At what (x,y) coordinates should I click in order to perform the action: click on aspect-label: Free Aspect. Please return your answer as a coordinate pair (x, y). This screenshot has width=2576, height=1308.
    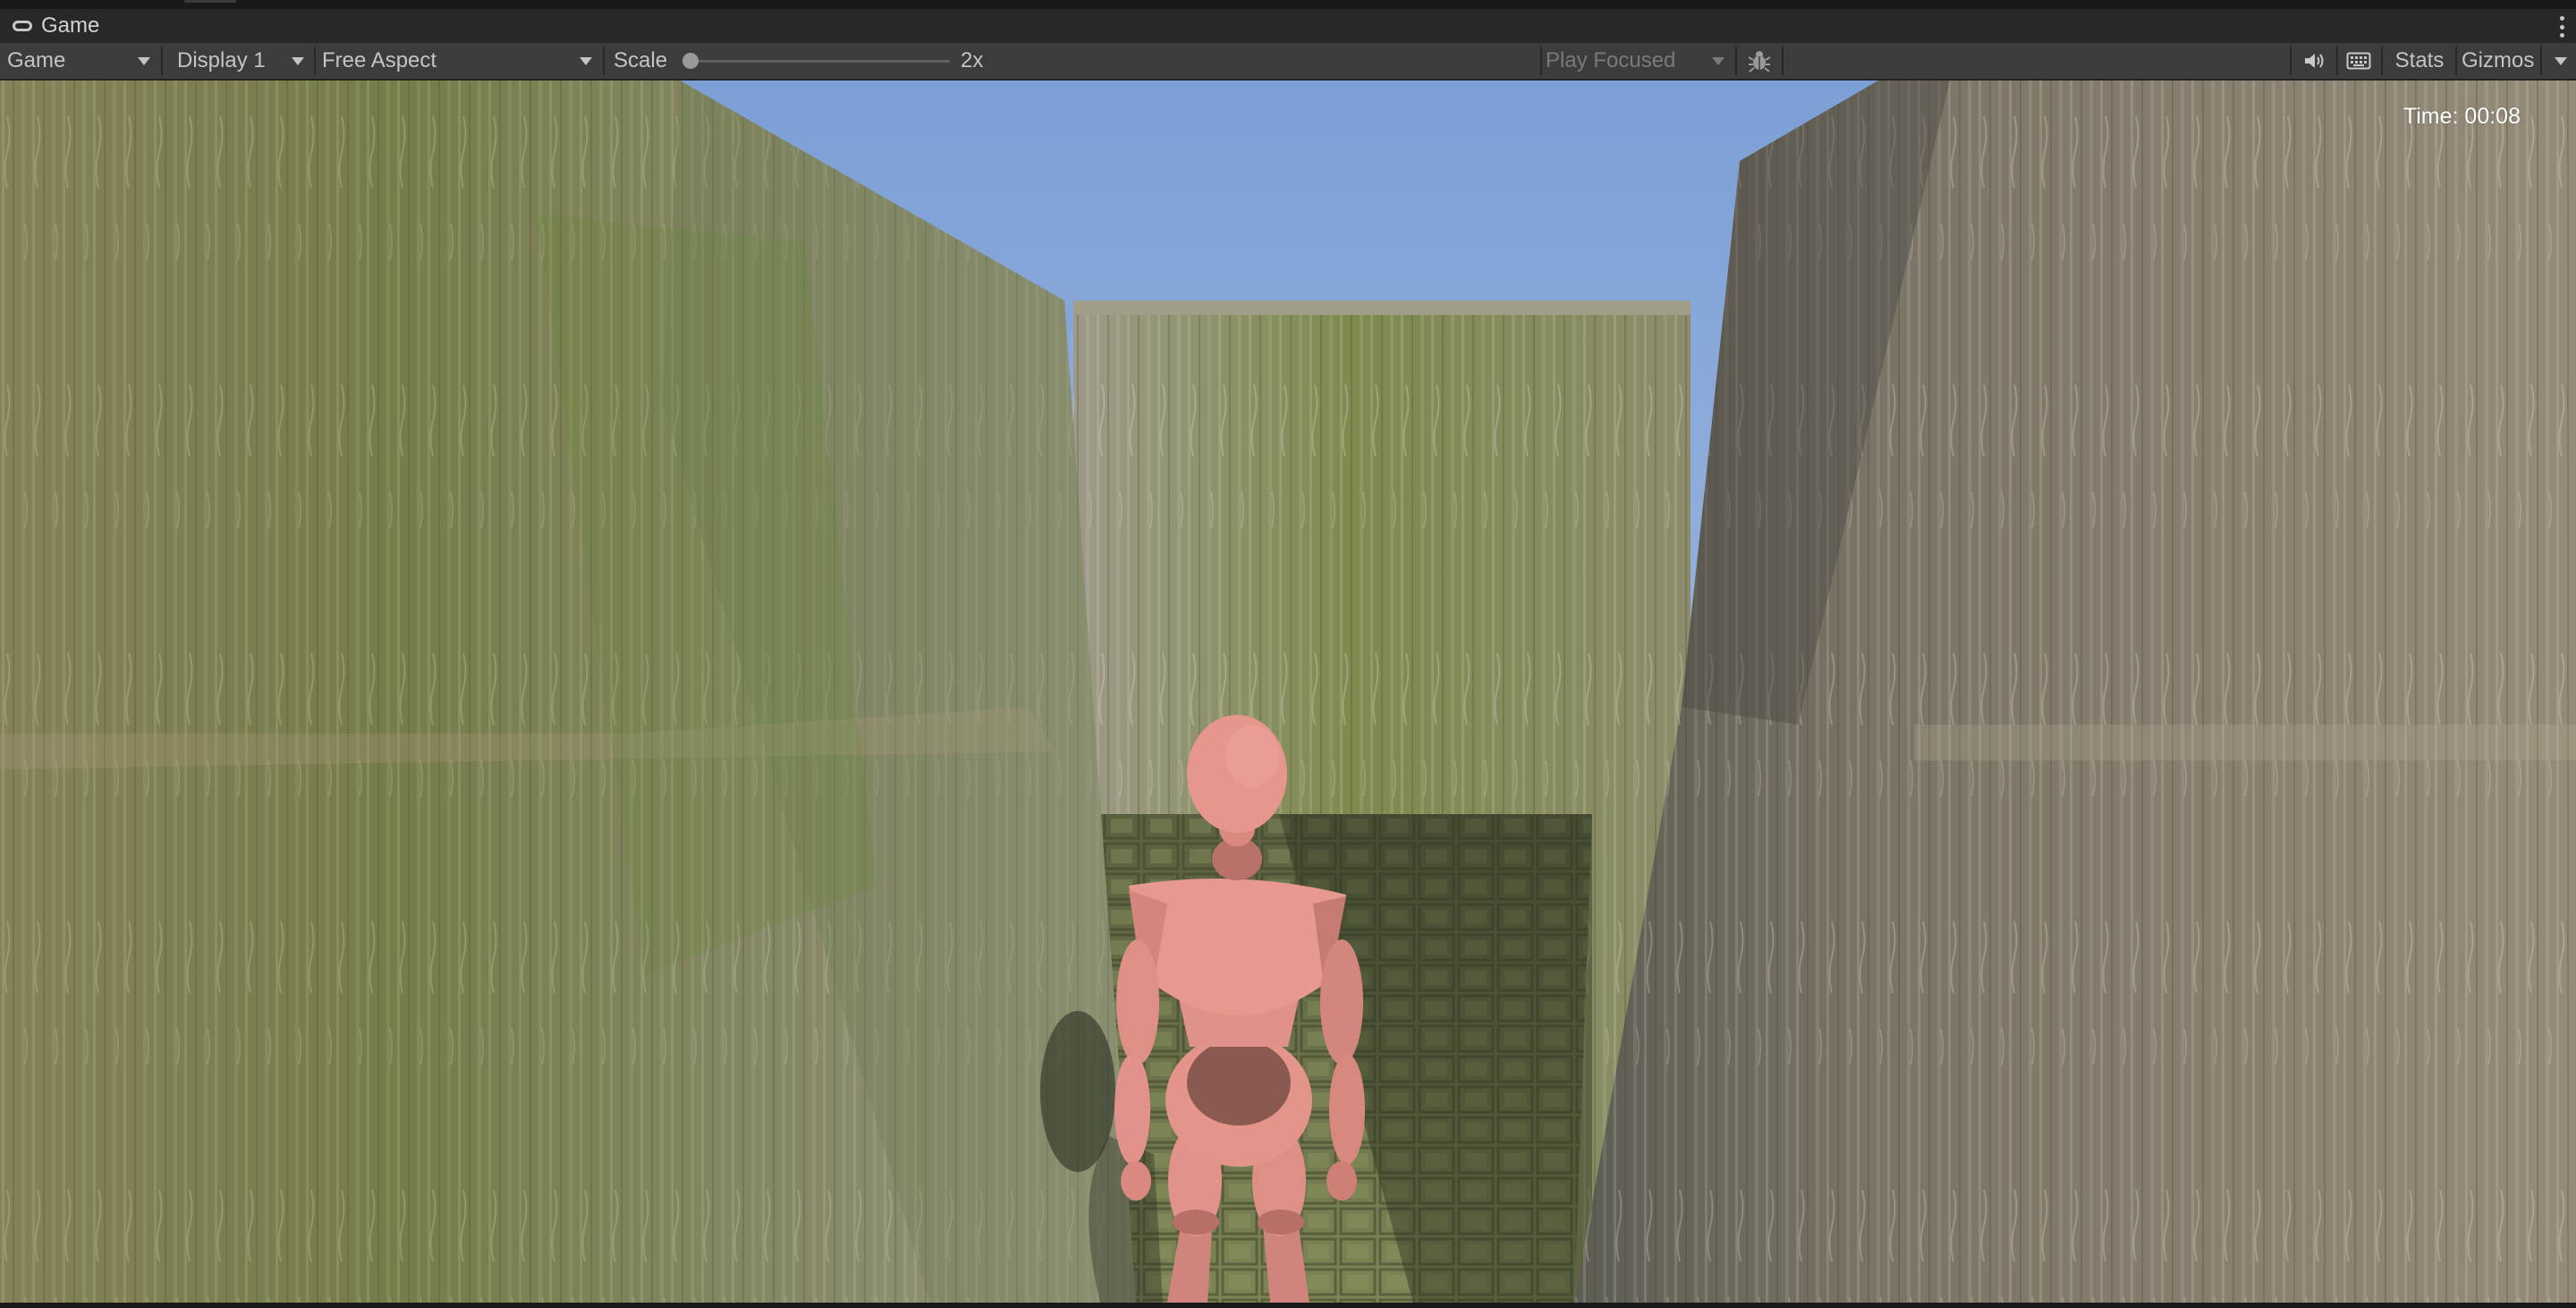
    Looking at the image, I should click on (379, 60).